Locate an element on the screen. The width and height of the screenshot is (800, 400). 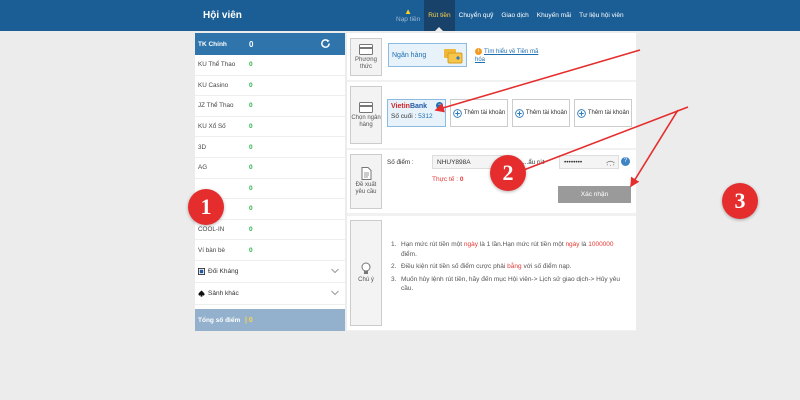
method-side: Phương thức is located at coordinates (366, 57).